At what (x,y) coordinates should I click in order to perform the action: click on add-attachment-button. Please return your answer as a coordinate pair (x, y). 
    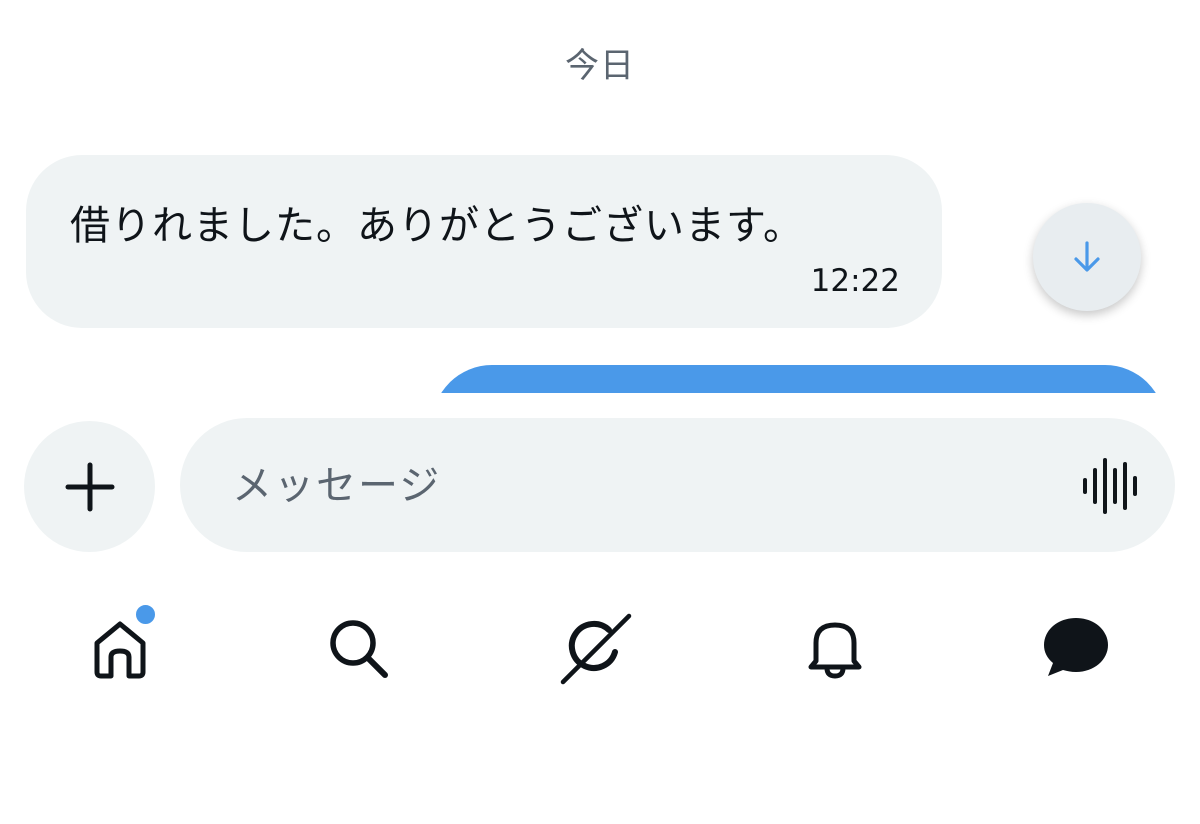
    Looking at the image, I should click on (89, 486).